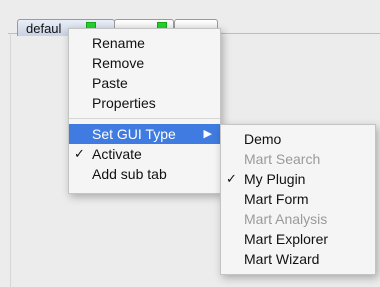  I want to click on tab-label: defaul, so click(44, 28).